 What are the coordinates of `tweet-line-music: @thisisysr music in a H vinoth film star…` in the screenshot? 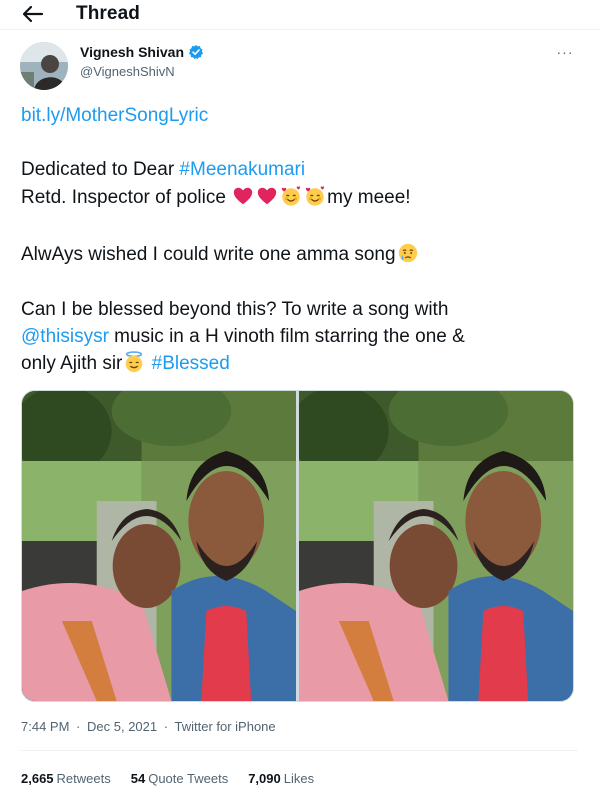 It's located at (301, 337).